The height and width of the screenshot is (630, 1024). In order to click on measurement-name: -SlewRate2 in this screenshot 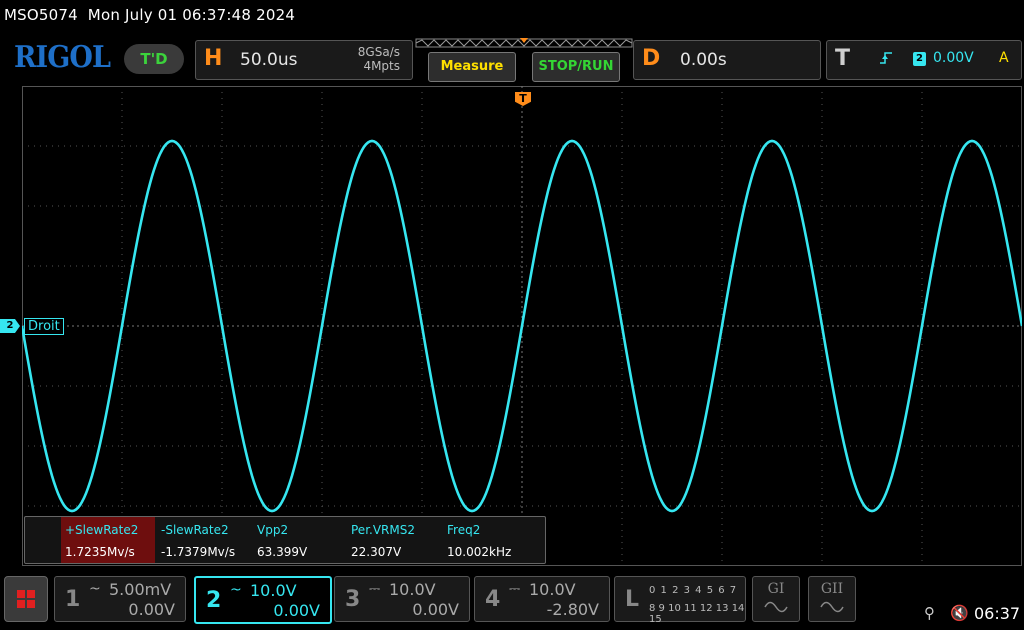, I will do `click(195, 530)`.